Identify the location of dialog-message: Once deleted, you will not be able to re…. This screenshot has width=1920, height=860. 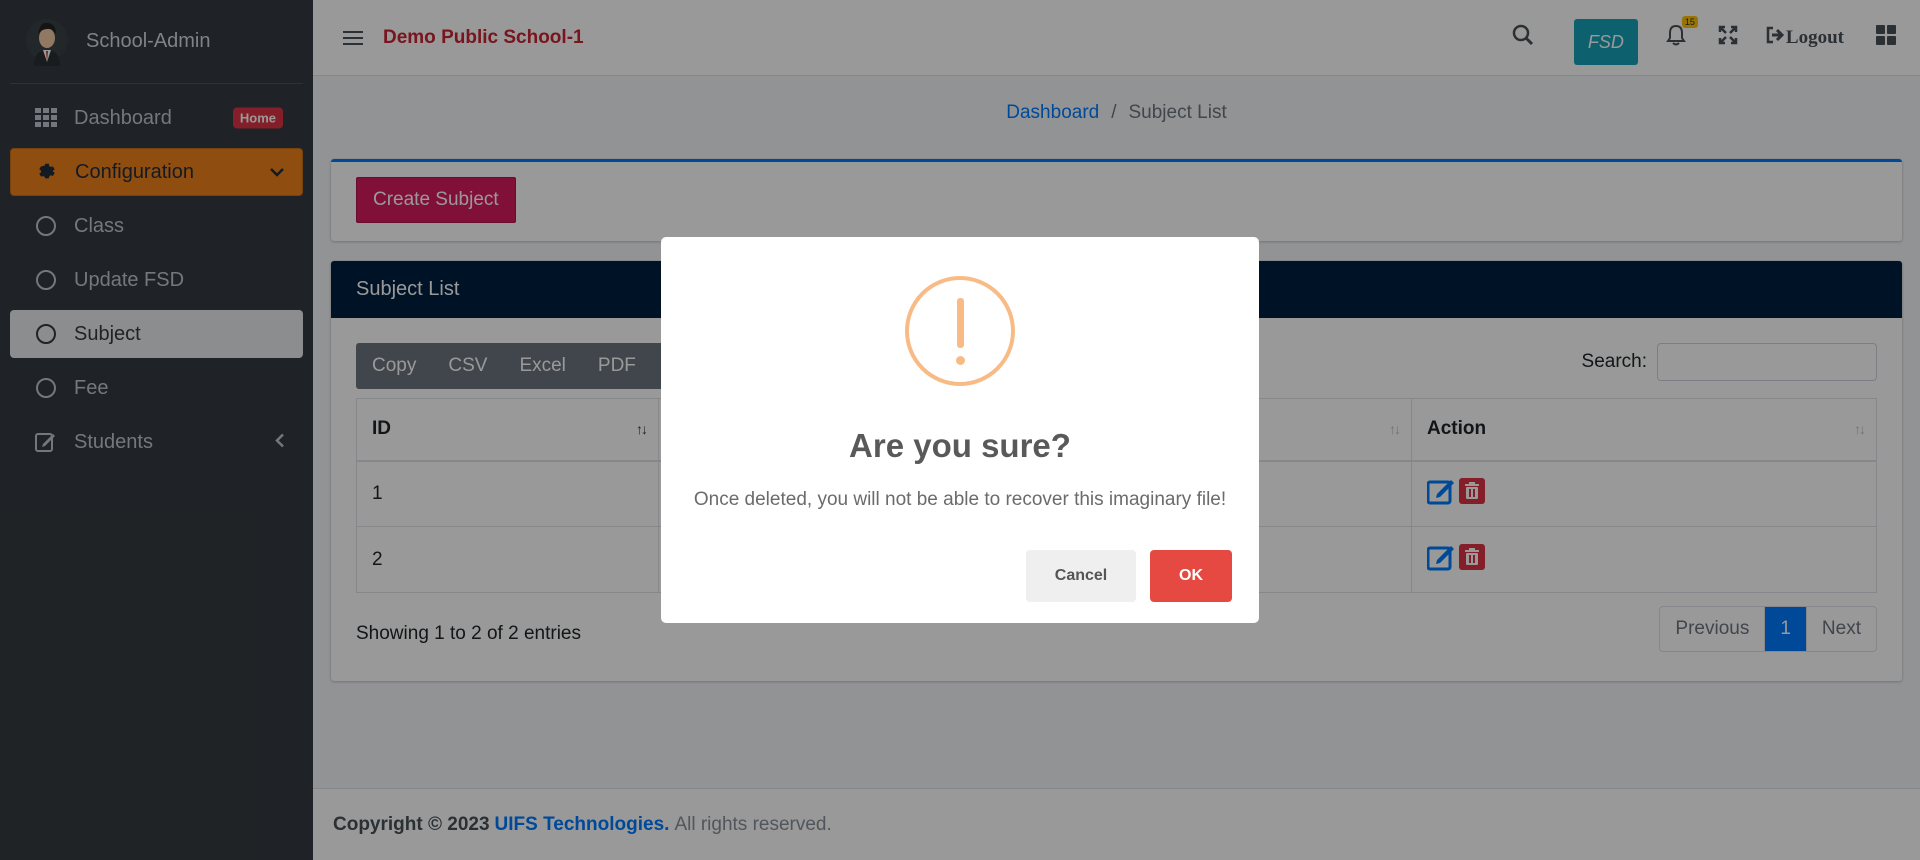
(960, 499).